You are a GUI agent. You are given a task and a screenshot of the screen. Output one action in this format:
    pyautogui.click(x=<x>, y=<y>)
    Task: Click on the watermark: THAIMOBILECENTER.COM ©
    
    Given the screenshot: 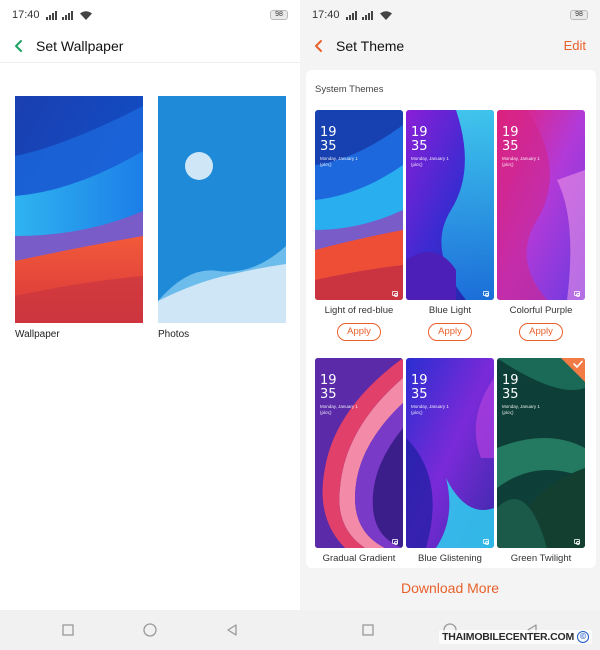 What is the action you would take?
    pyautogui.click(x=515, y=637)
    